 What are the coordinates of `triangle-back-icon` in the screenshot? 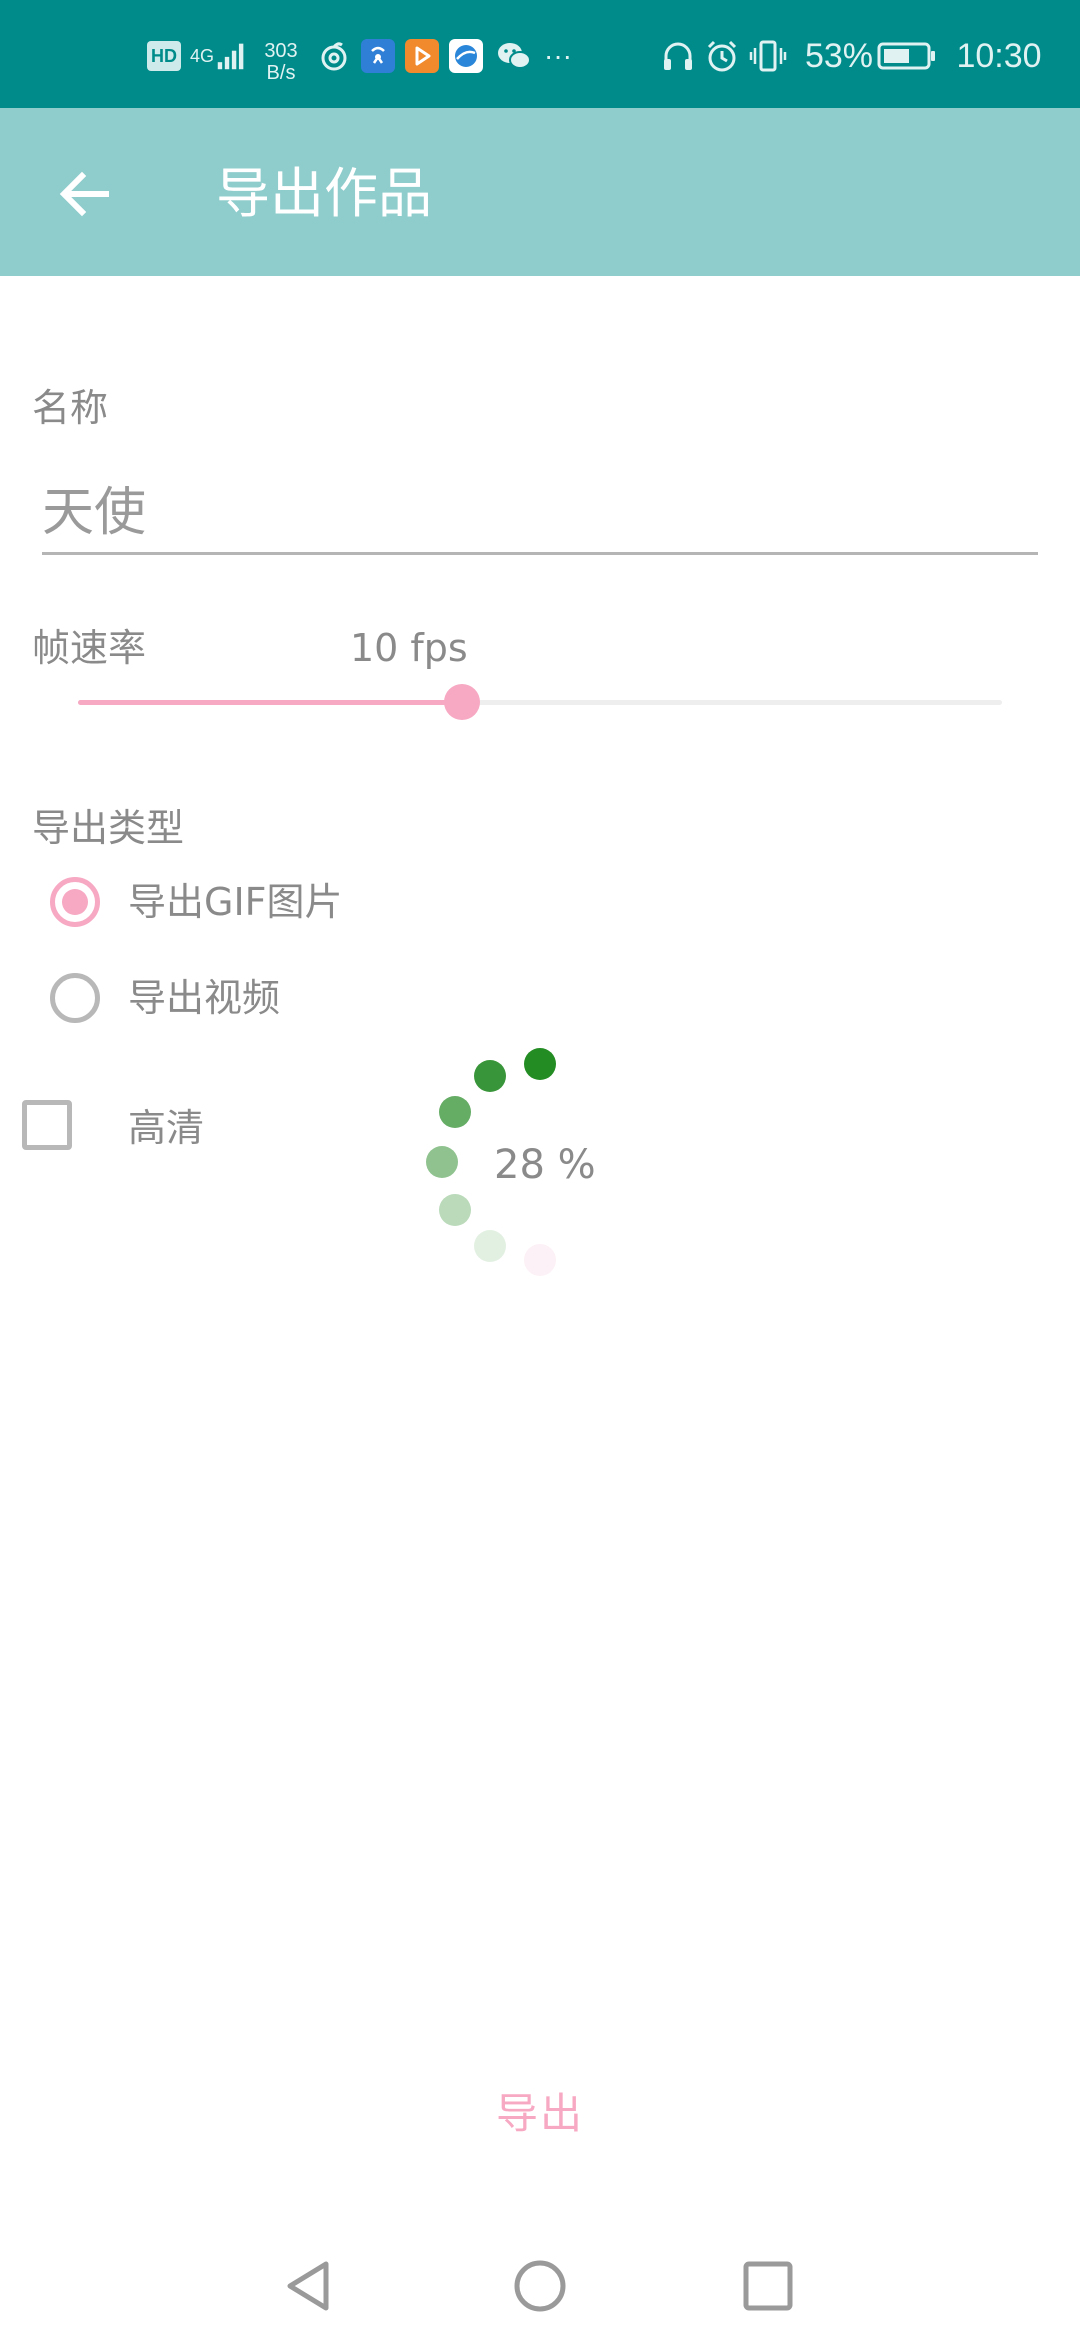 It's located at (308, 2286).